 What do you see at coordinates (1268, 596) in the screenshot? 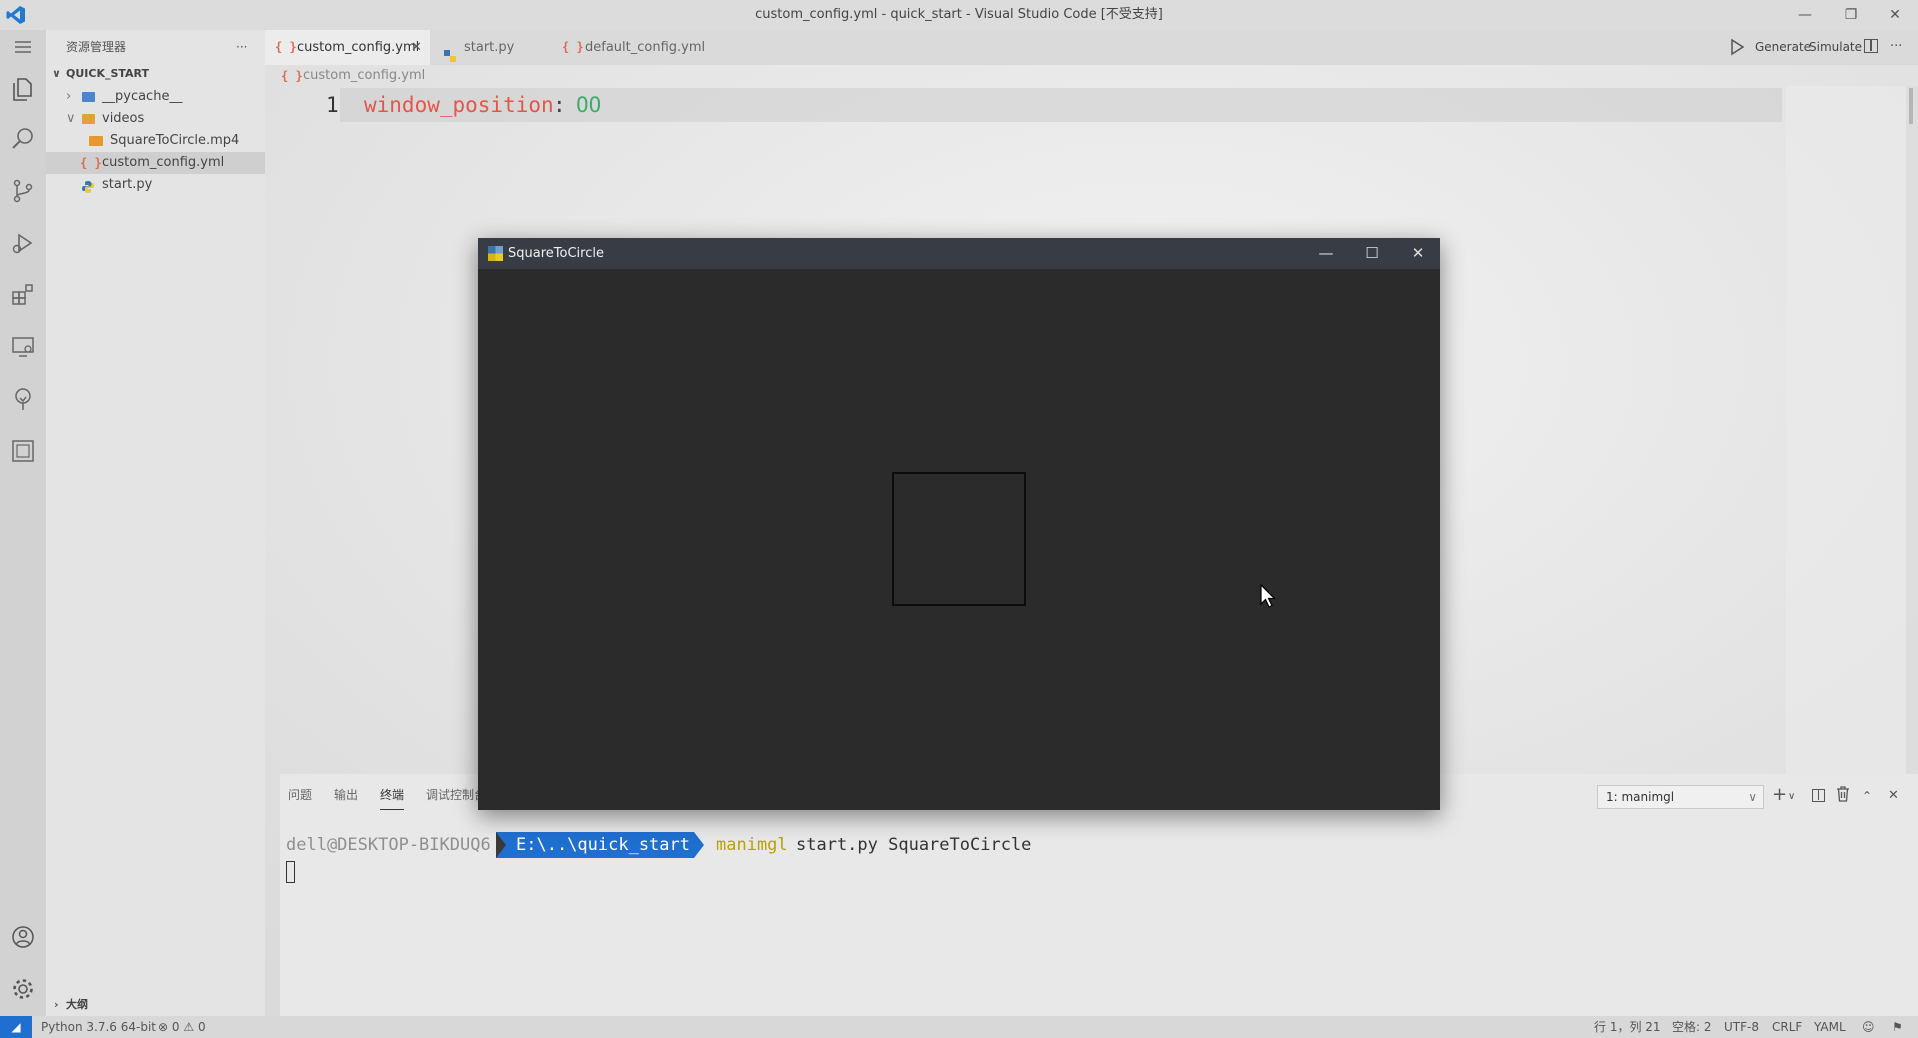
I see `mouse-pointer-icon` at bounding box center [1268, 596].